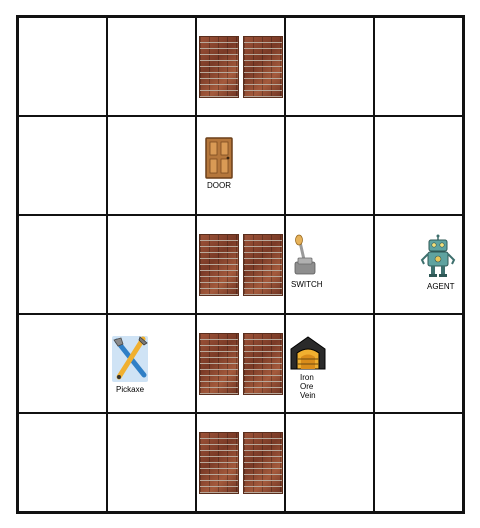 This screenshot has width=480, height=528. What do you see at coordinates (329, 264) in the screenshot?
I see `grid-cell-2-3: SWITCH` at bounding box center [329, 264].